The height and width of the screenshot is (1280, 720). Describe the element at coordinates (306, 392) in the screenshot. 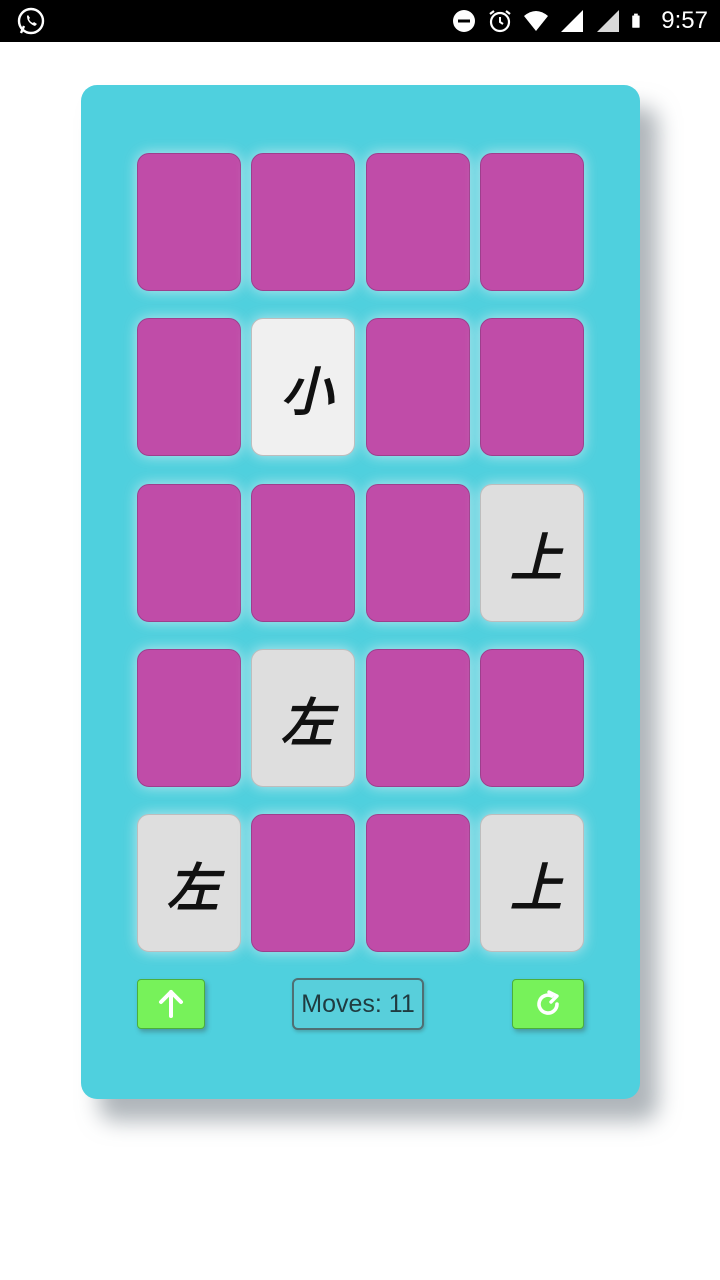

I see `card-character: 小` at that location.